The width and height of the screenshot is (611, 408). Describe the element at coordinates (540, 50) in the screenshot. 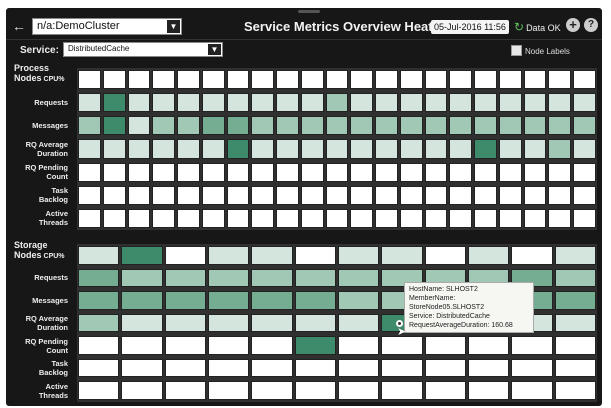

I see `node-labels-toggle: Node Labels` at that location.